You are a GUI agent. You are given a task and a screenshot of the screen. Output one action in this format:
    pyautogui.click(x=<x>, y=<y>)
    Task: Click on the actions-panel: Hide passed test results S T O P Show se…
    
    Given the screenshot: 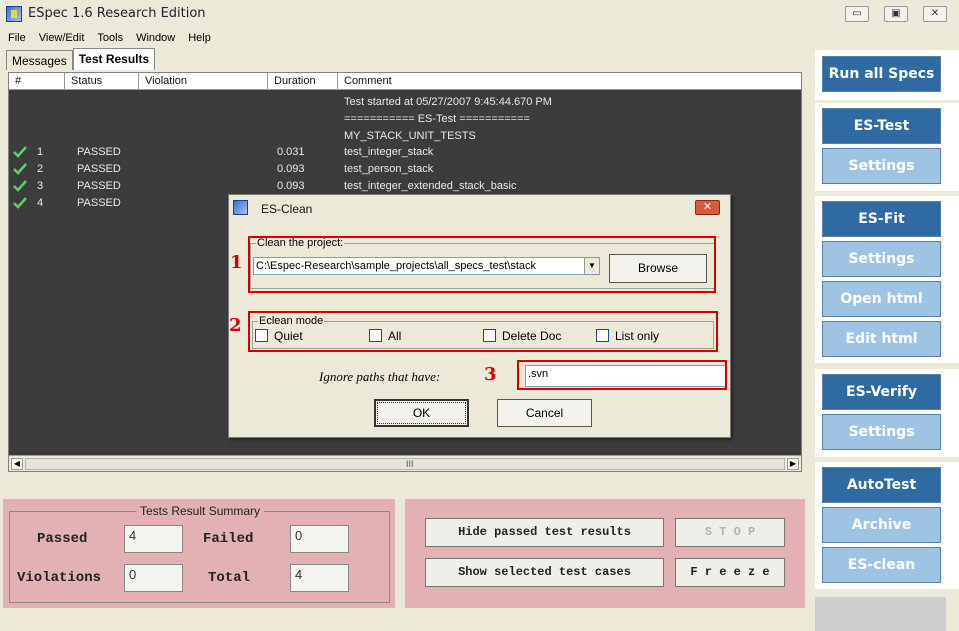 What is the action you would take?
    pyautogui.click(x=605, y=553)
    